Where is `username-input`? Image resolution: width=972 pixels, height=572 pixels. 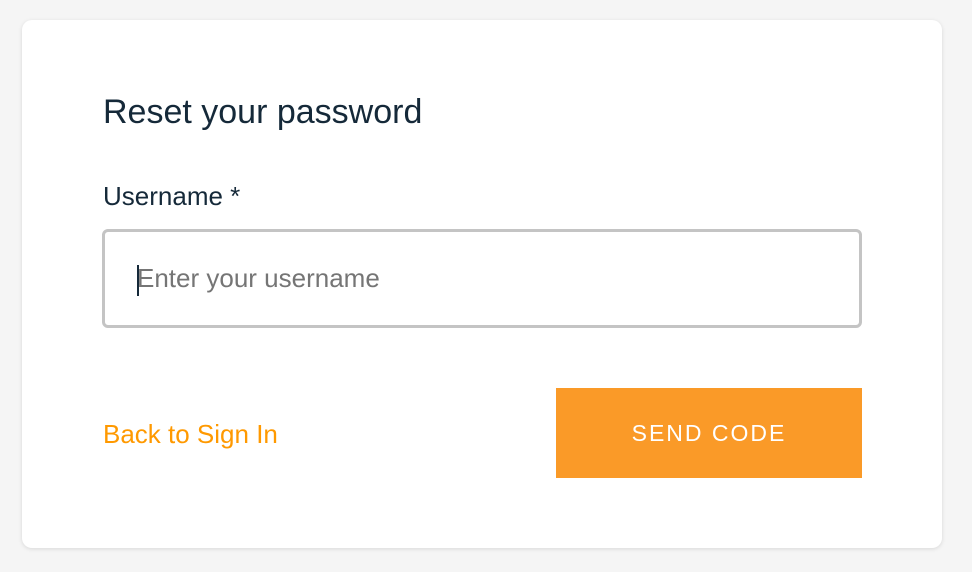 username-input is located at coordinates (482, 278).